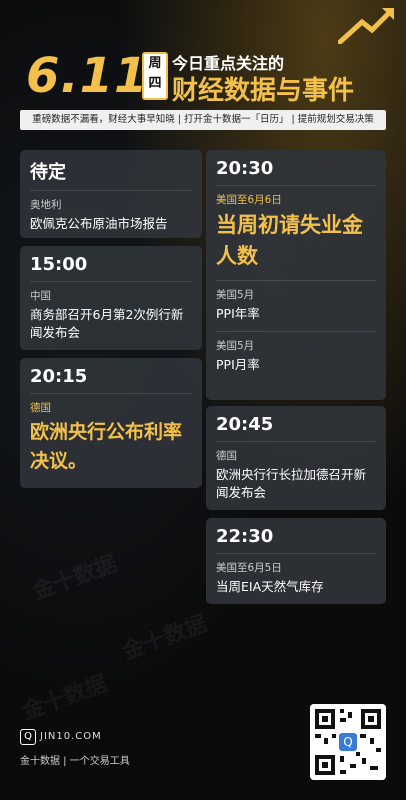 The image size is (406, 800). What do you see at coordinates (155, 63) in the screenshot?
I see `weekday-char-1: 周` at bounding box center [155, 63].